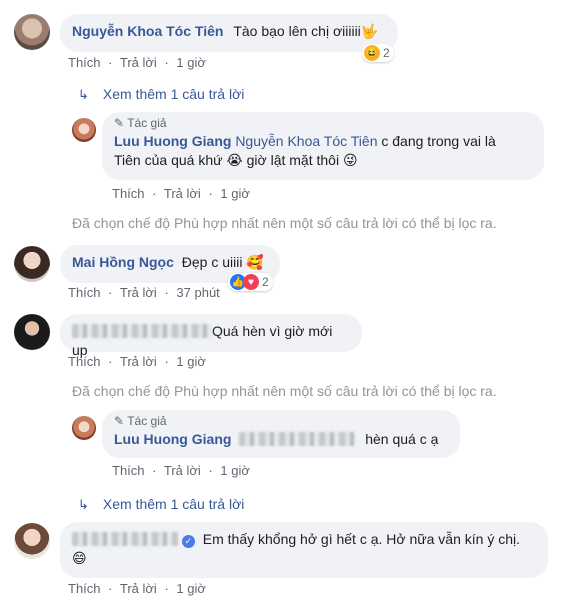  What do you see at coordinates (197, 292) in the screenshot?
I see `timestamp: 37 phút` at bounding box center [197, 292].